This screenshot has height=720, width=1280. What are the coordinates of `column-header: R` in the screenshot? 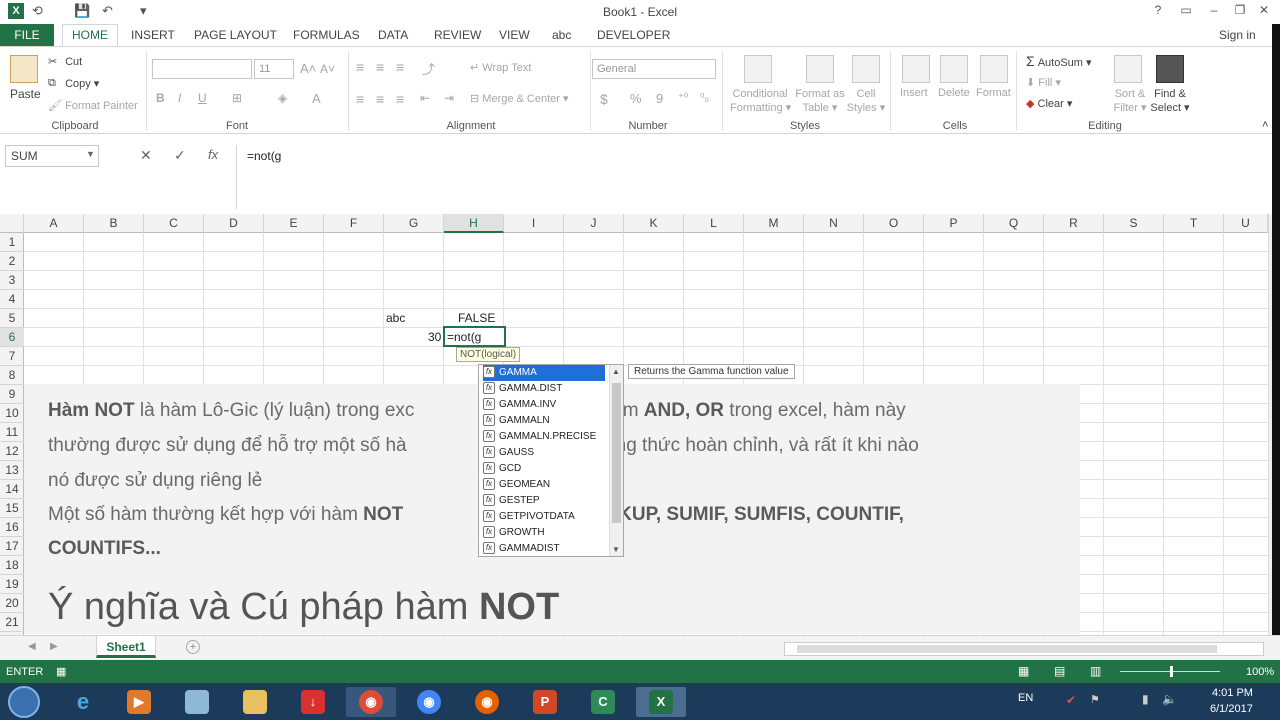 It's located at (1074, 223).